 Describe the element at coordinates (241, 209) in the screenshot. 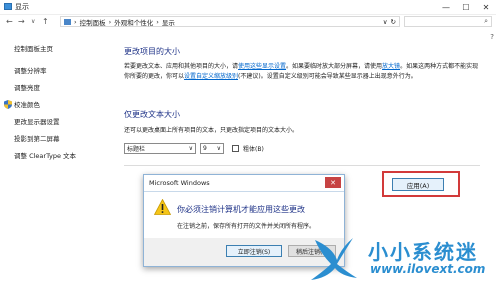

I see `dialog-message: 你必须注销计算机才能应用这些更改` at that location.